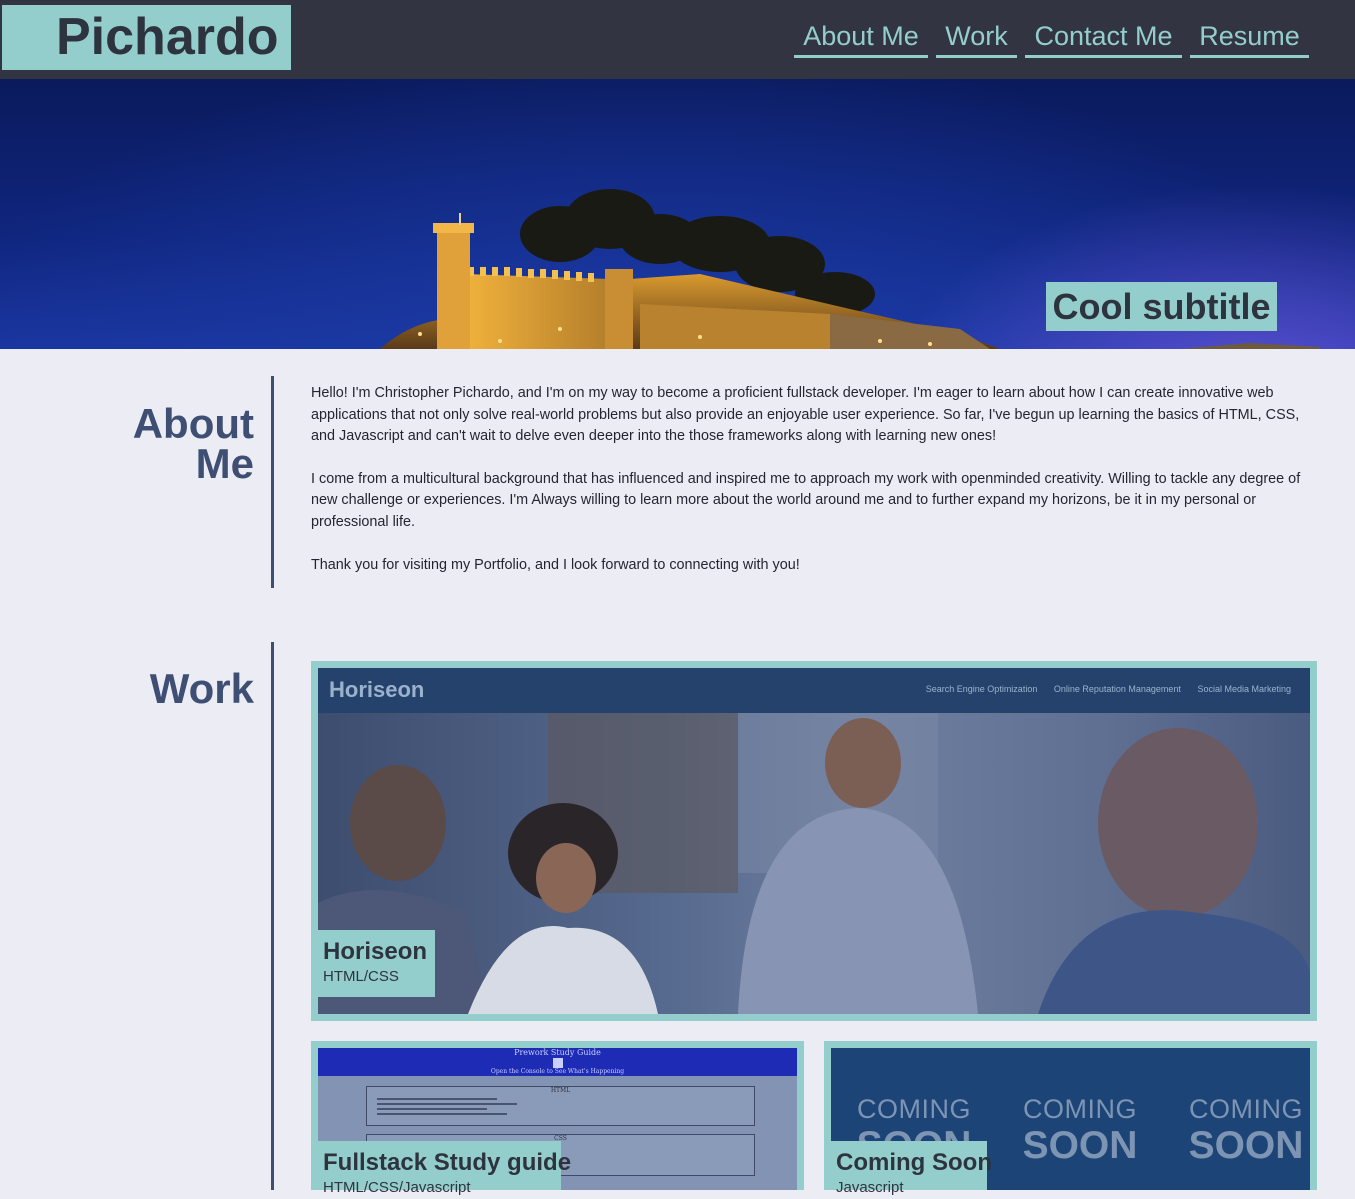  I want to click on screenshot-logo, so click(557, 1063).